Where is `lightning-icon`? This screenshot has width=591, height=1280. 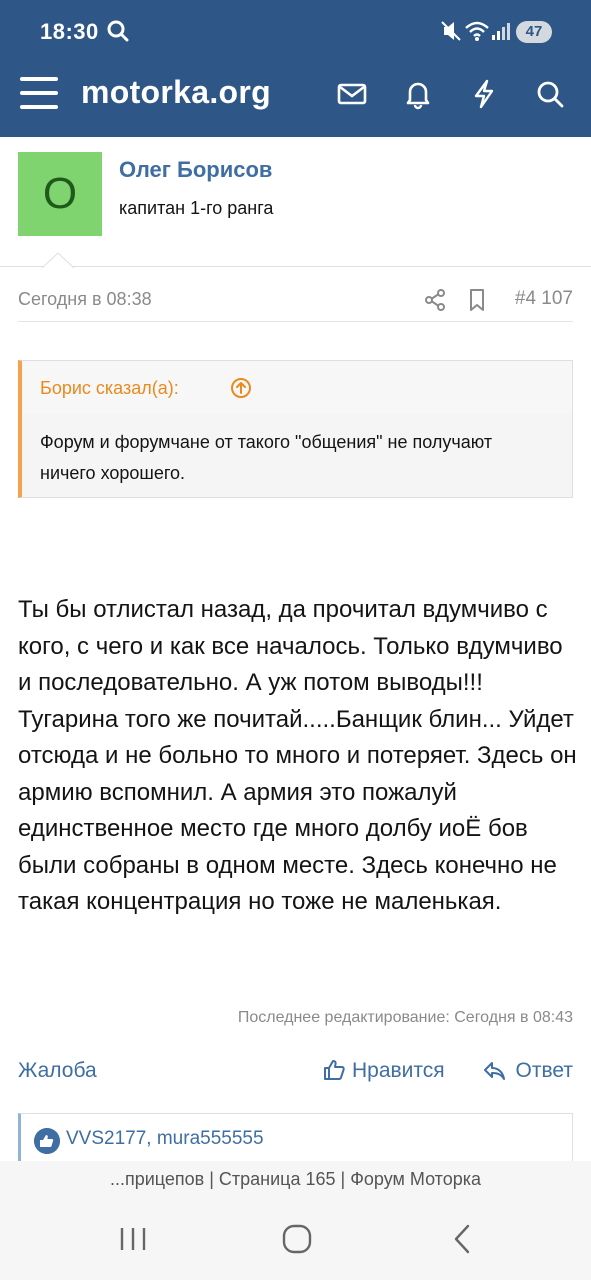
lightning-icon is located at coordinates (484, 94).